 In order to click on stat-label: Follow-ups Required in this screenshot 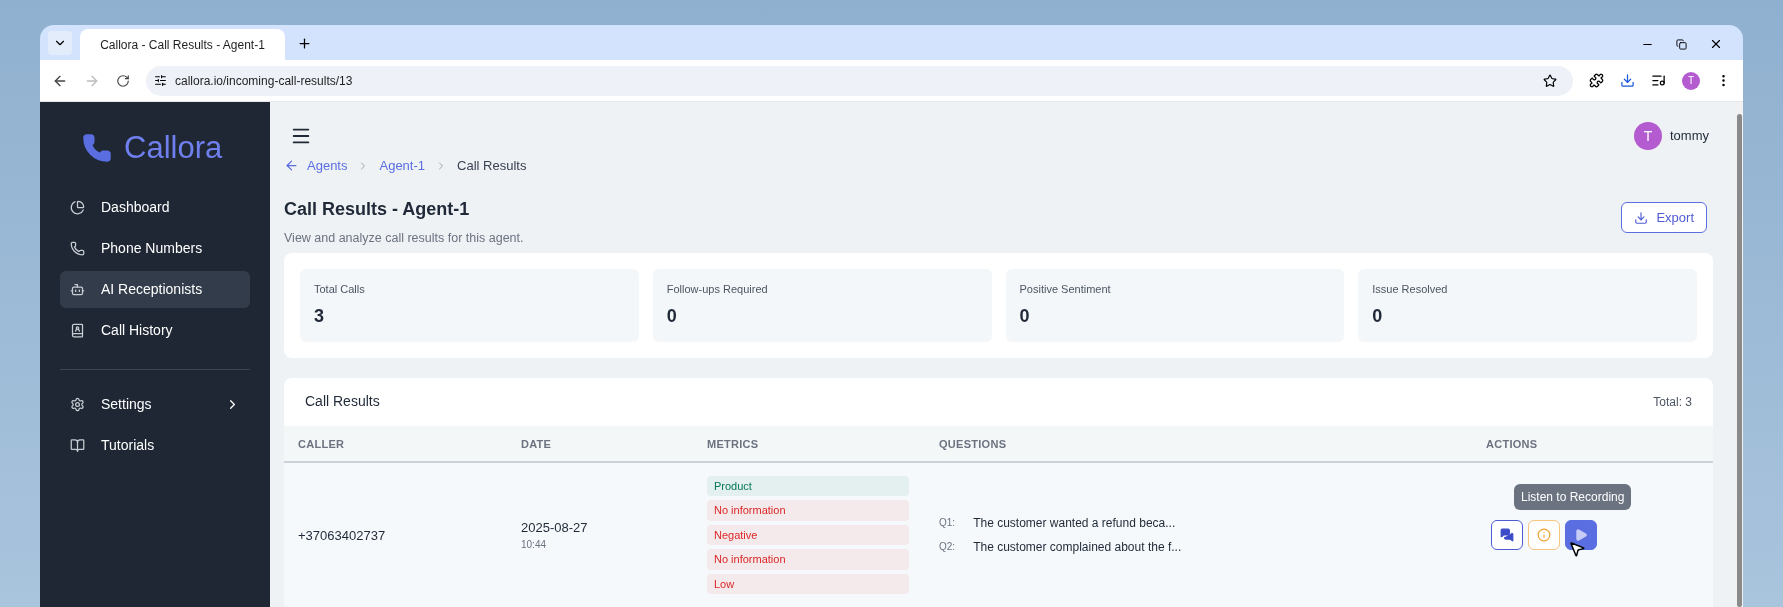, I will do `click(717, 290)`.